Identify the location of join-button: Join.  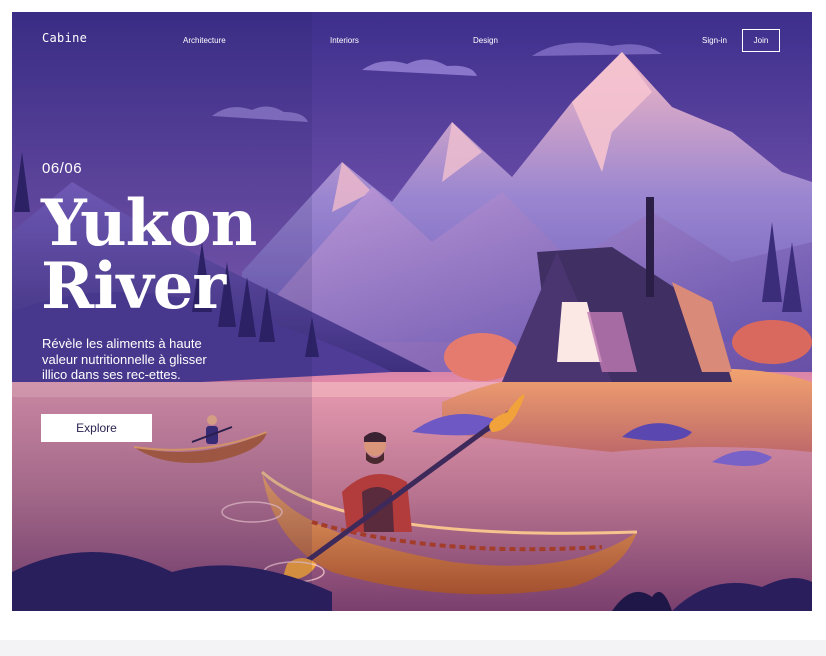
(761, 40).